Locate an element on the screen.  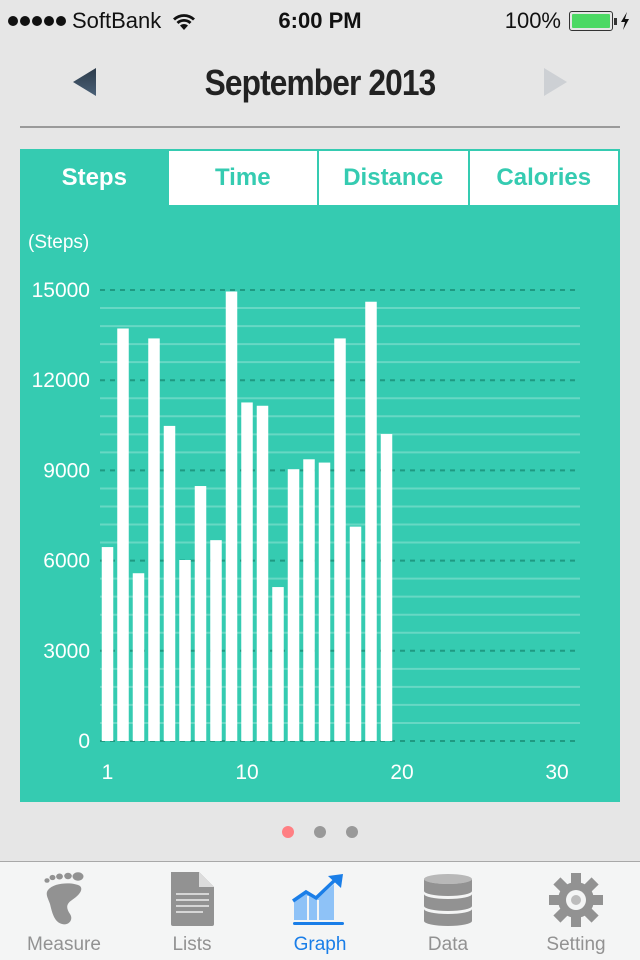
database-icon is located at coordinates (448, 900).